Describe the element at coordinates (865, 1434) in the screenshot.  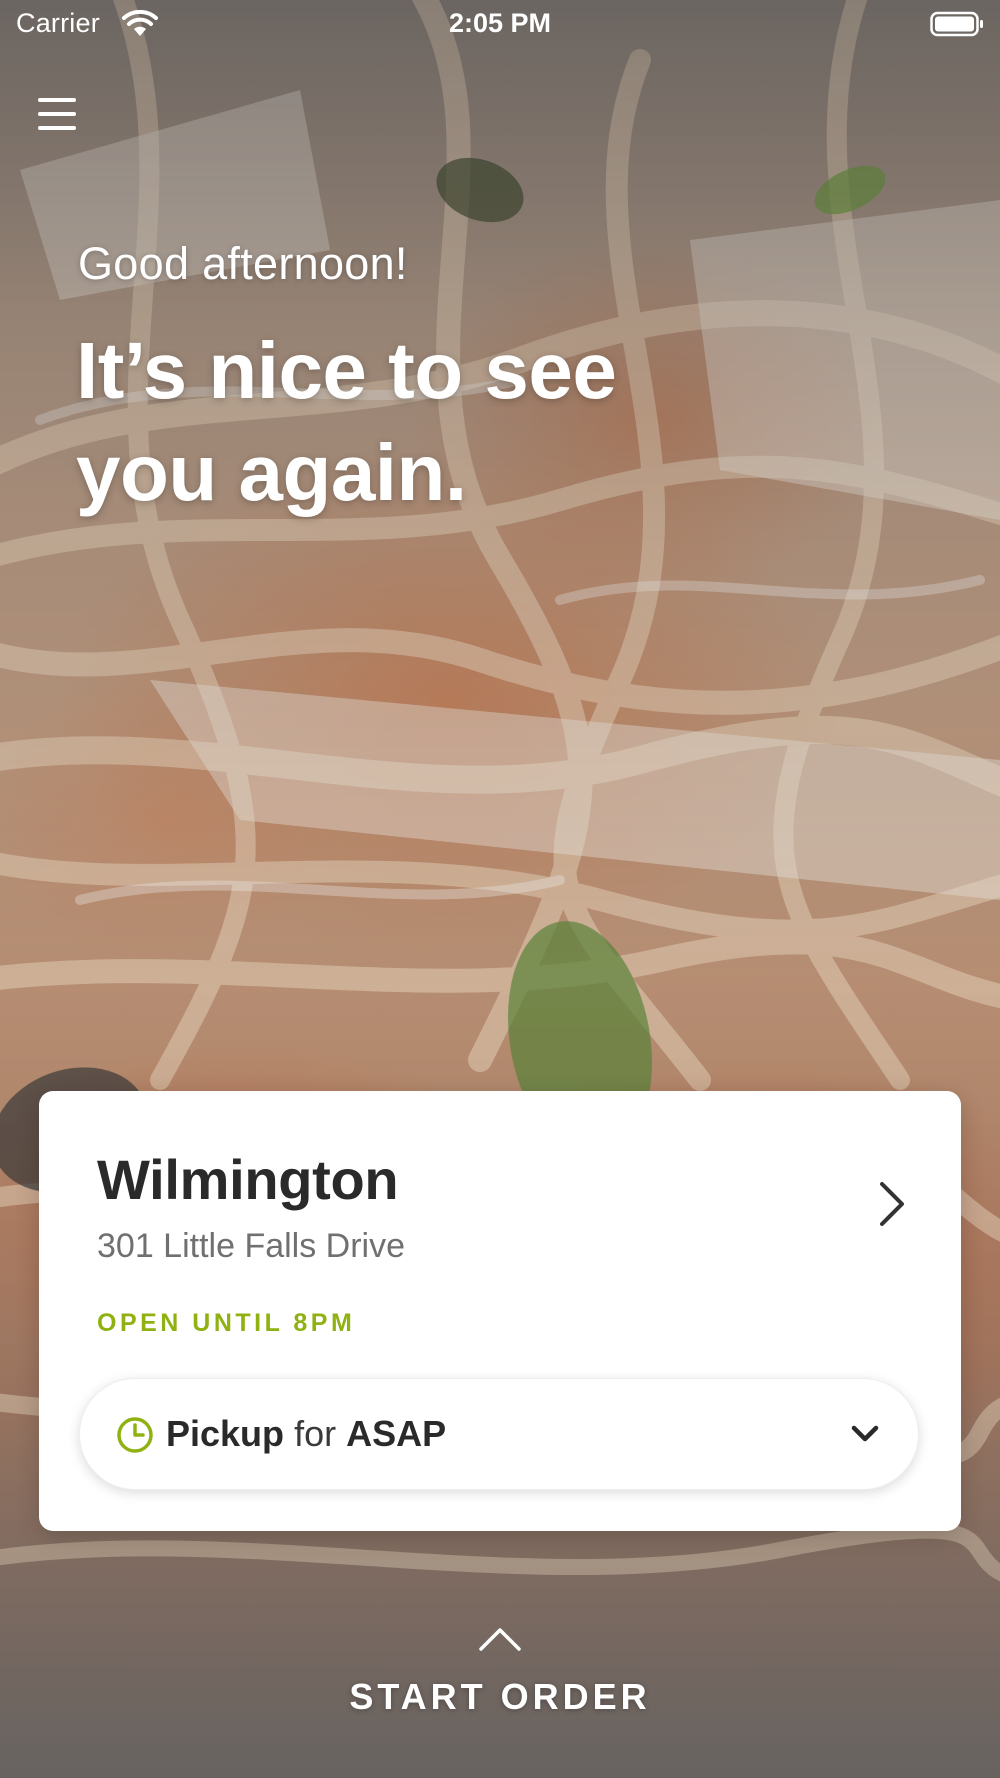
I see `chevron-down-icon` at that location.